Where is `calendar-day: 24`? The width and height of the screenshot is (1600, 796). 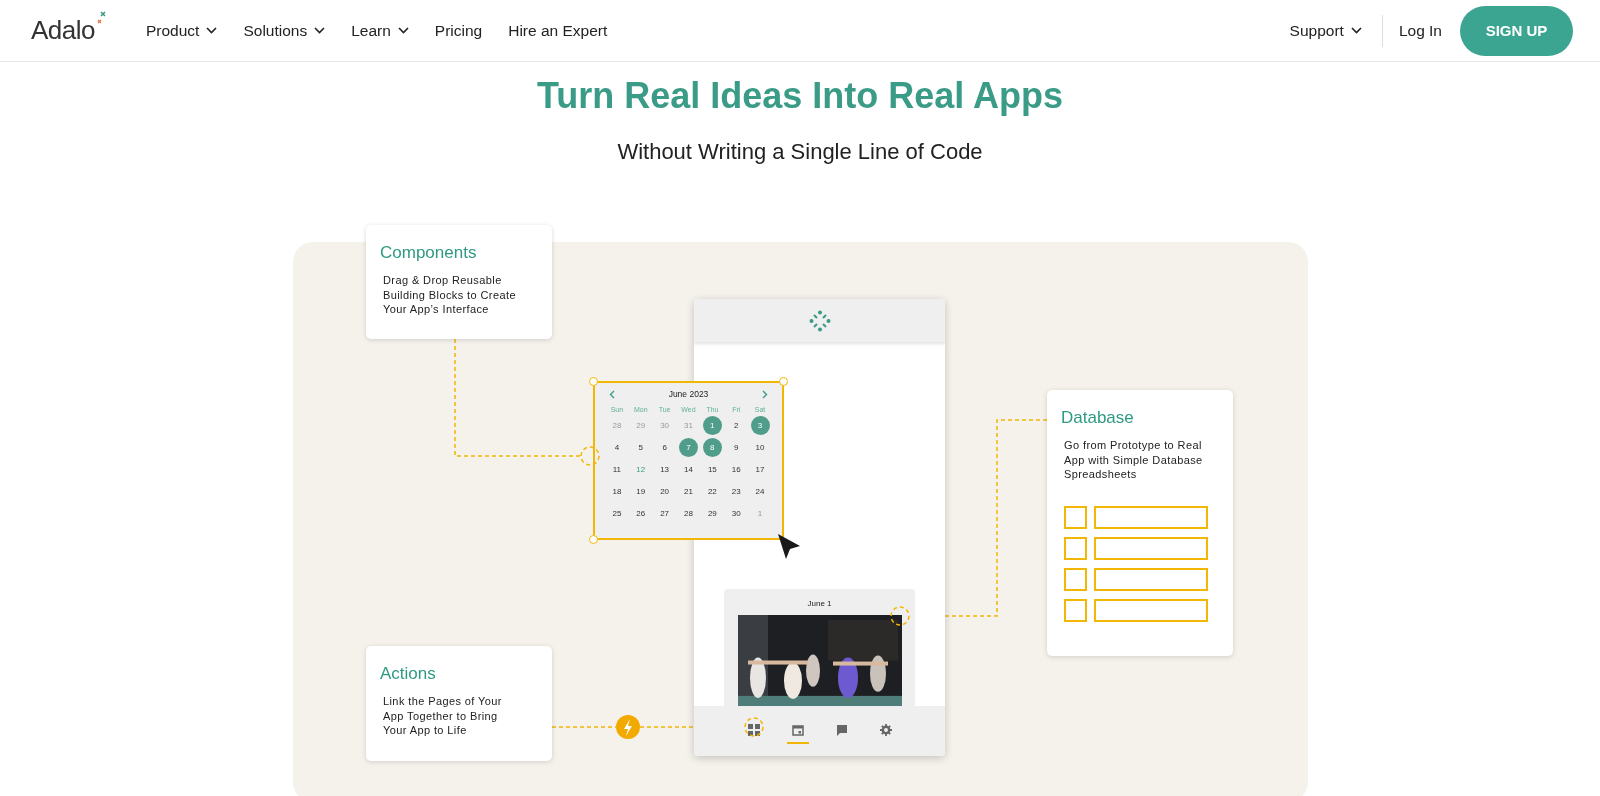
calendar-day: 24 is located at coordinates (760, 491).